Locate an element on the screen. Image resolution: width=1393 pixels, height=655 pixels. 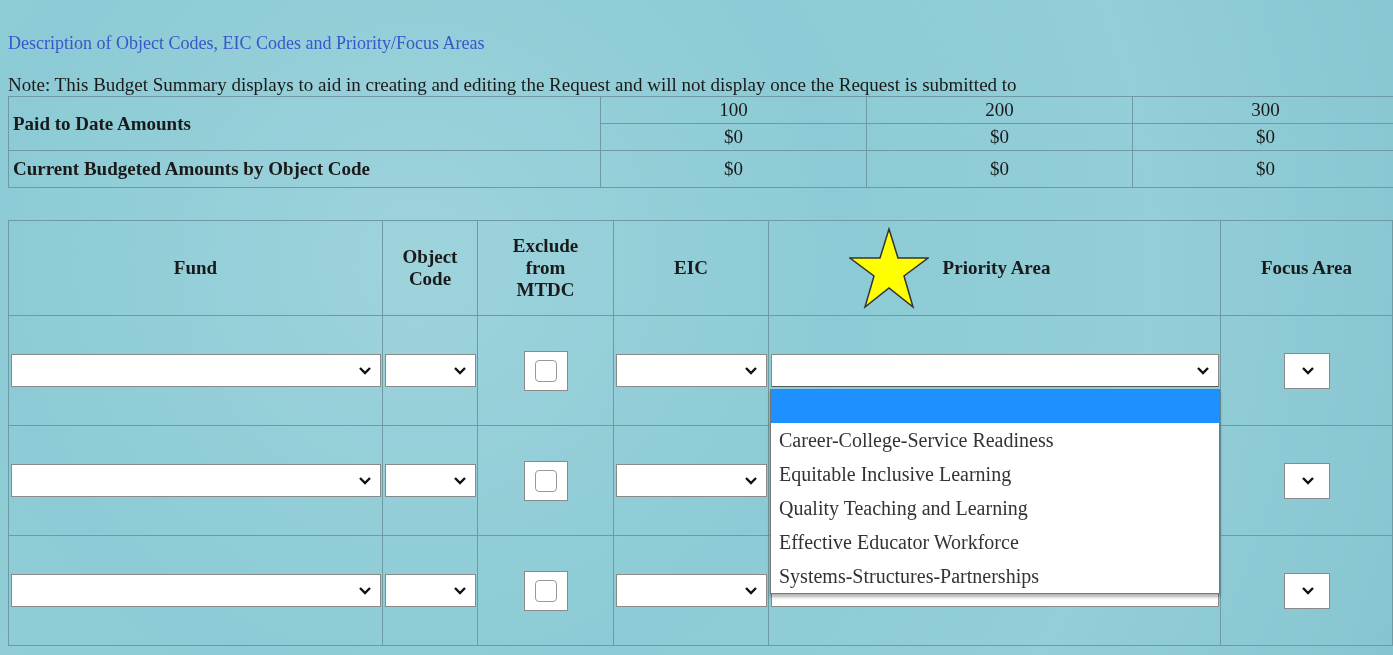
column-header: Focus Area is located at coordinates (1306, 268).